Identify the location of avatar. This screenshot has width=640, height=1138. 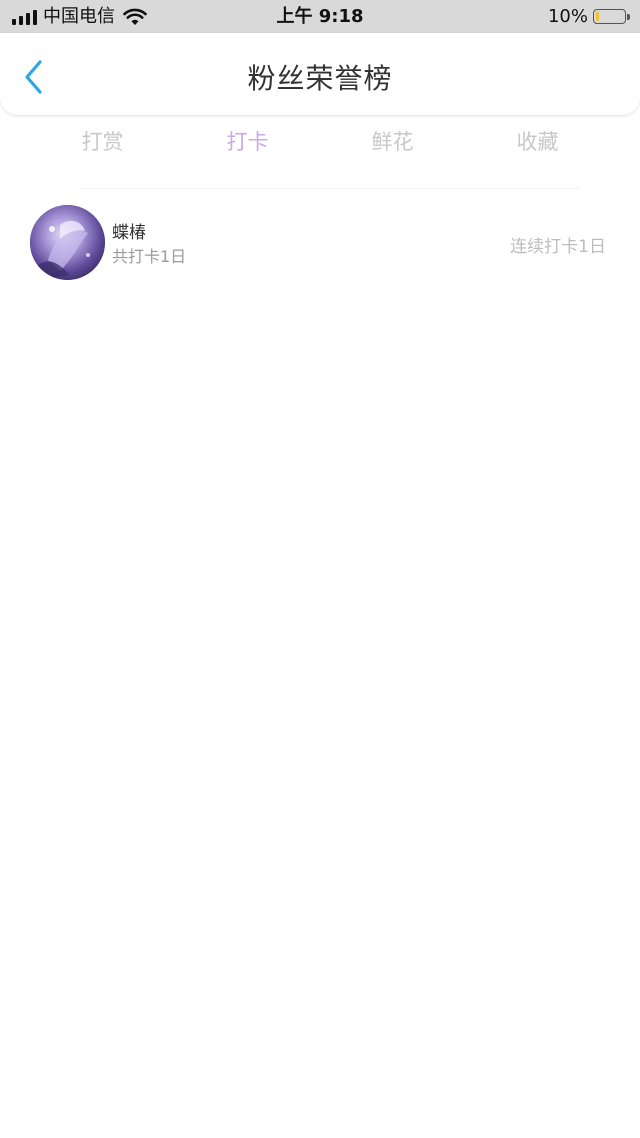
(67, 242).